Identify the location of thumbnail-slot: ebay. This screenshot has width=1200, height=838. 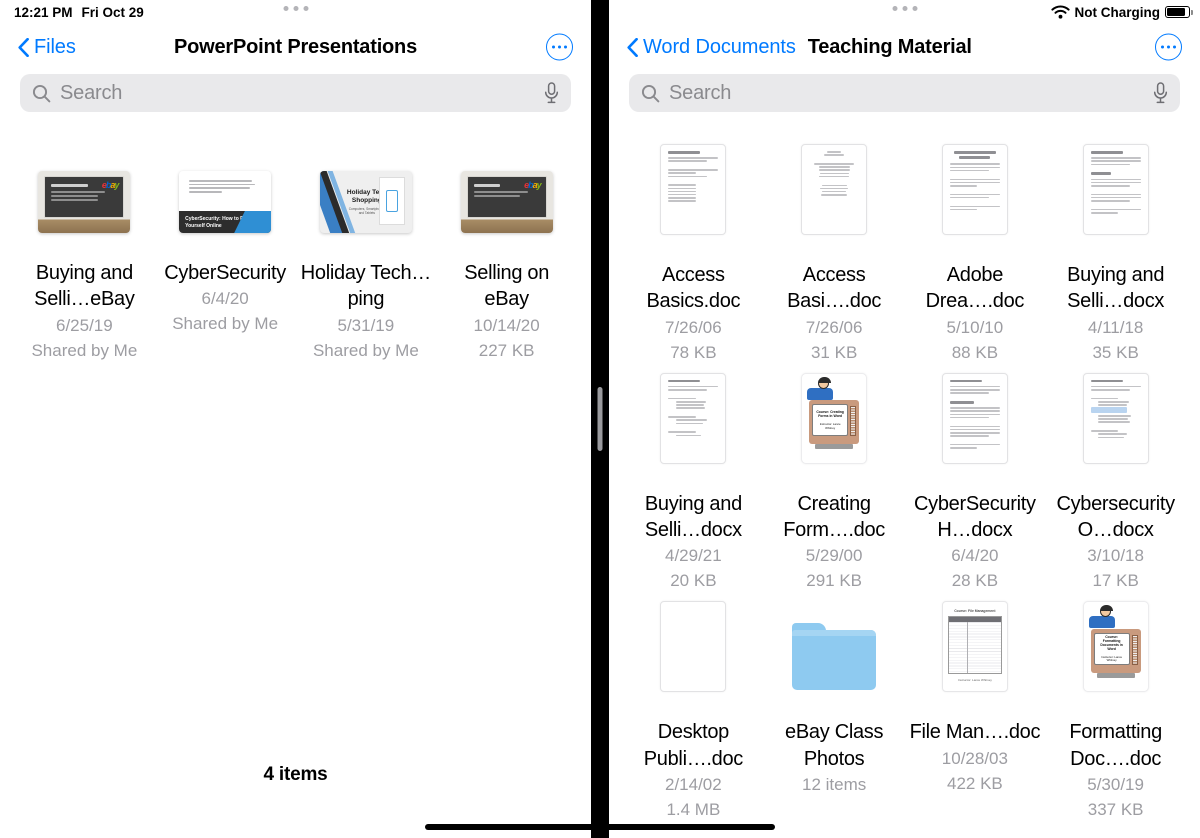
(84, 202).